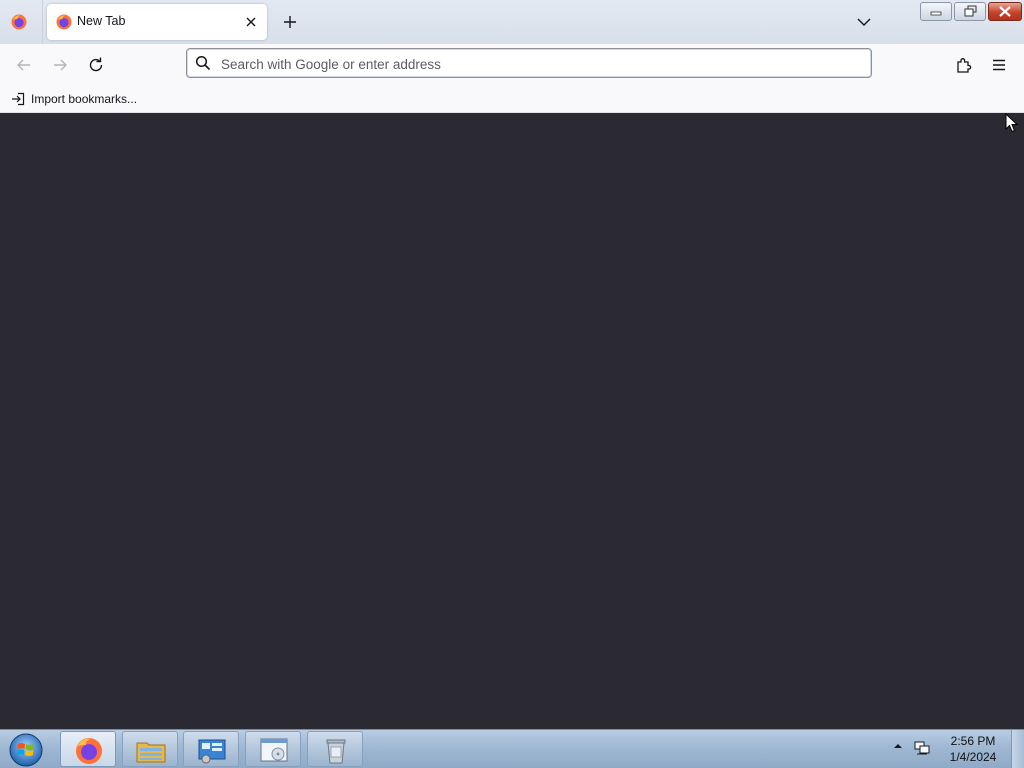  I want to click on search-icon, so click(203, 63).